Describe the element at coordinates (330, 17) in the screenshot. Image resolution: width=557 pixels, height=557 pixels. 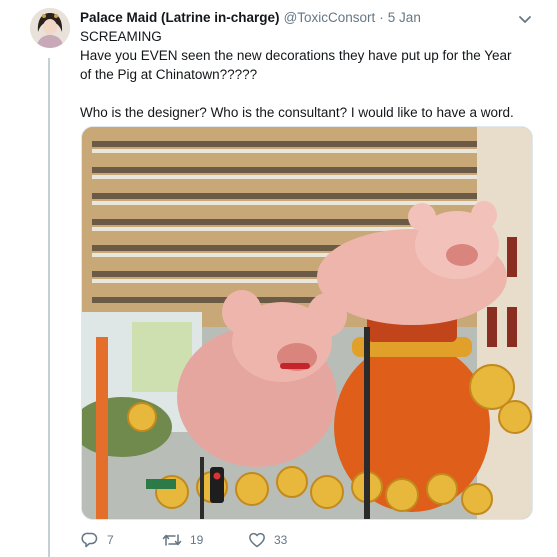
I see `user-handle: @ToxicConsort` at that location.